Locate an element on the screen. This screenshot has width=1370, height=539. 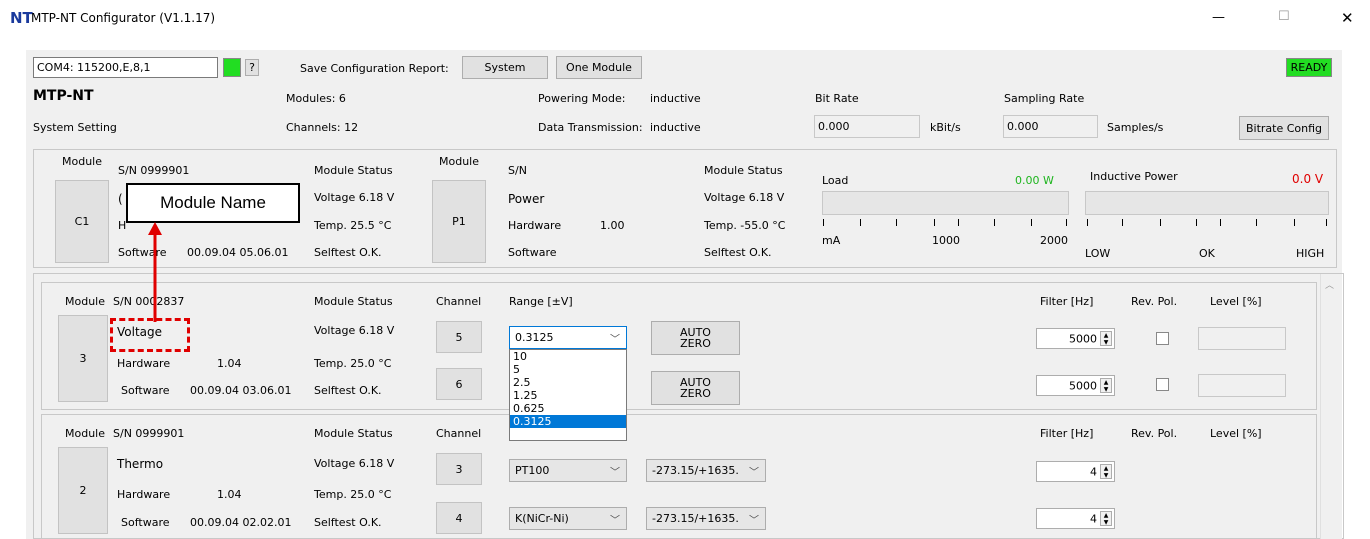
module-p1-button: P1 is located at coordinates (459, 221).